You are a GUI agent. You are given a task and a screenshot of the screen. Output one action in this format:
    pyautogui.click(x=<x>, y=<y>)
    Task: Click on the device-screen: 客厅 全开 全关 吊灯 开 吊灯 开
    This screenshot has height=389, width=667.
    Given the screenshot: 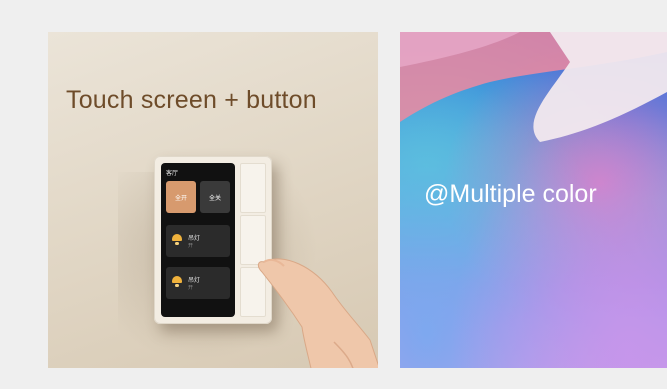 What is the action you would take?
    pyautogui.click(x=198, y=240)
    